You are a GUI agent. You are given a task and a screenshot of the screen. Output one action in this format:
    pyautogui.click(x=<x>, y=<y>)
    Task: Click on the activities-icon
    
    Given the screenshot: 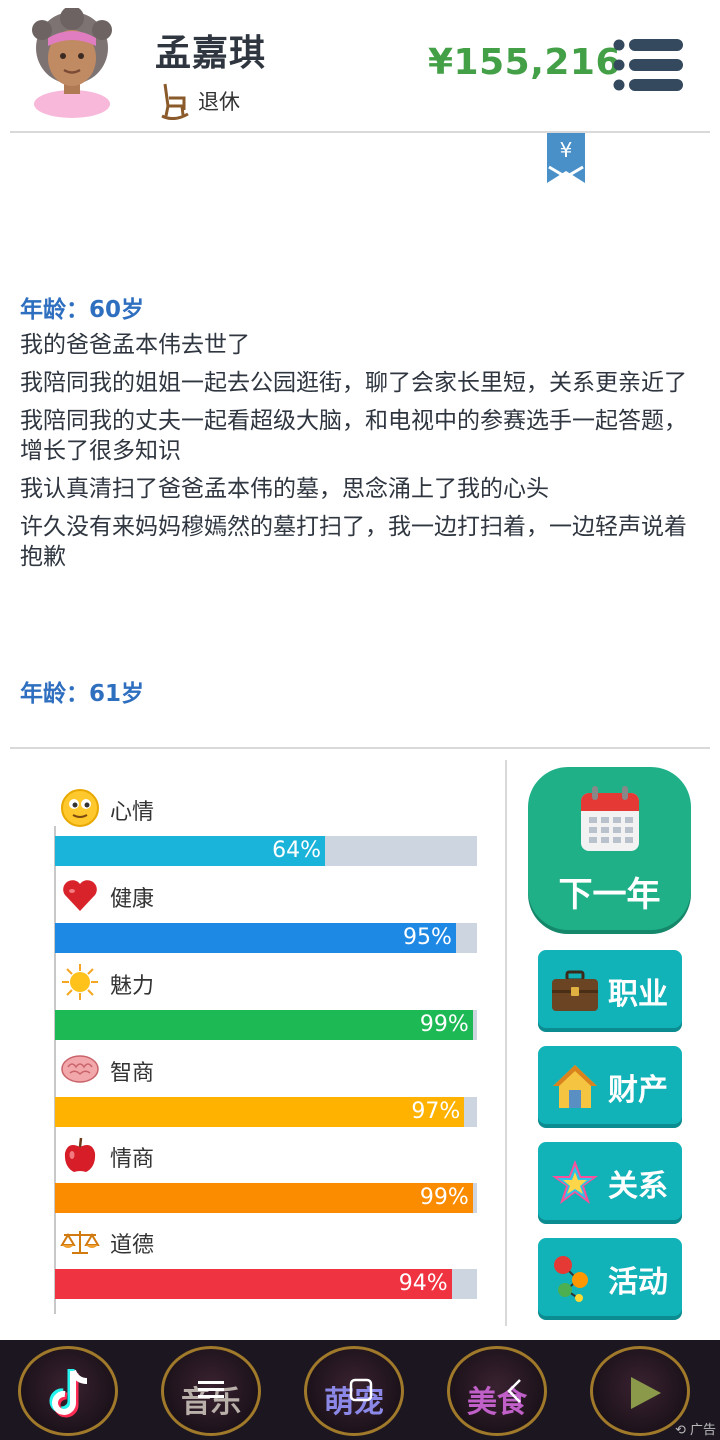 What is the action you would take?
    pyautogui.click(x=571, y=1279)
    